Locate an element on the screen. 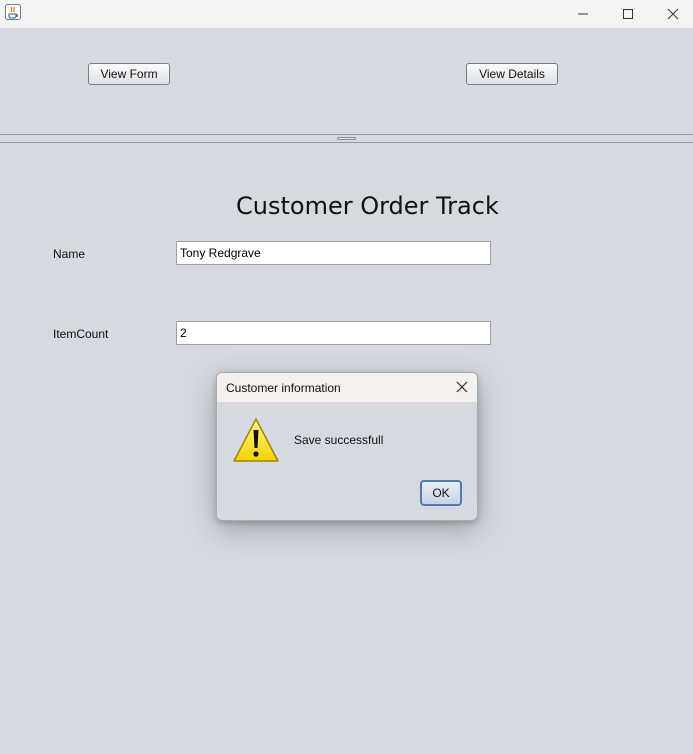 This screenshot has height=754, width=693. view-details-button: View Details is located at coordinates (512, 74).